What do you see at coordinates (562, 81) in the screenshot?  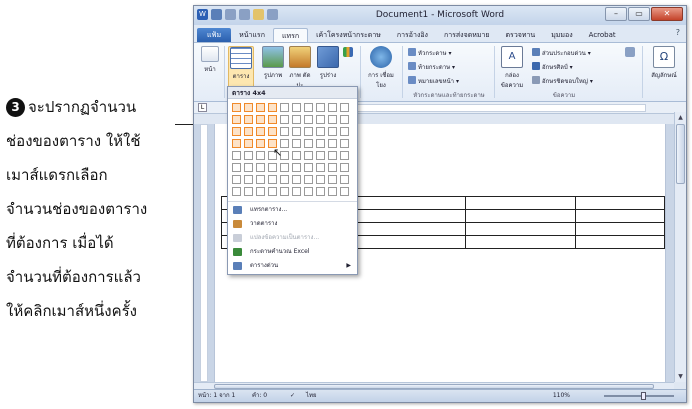 I see `dropcap-button: อักษรชิดขอบใหญ่ ▾` at bounding box center [562, 81].